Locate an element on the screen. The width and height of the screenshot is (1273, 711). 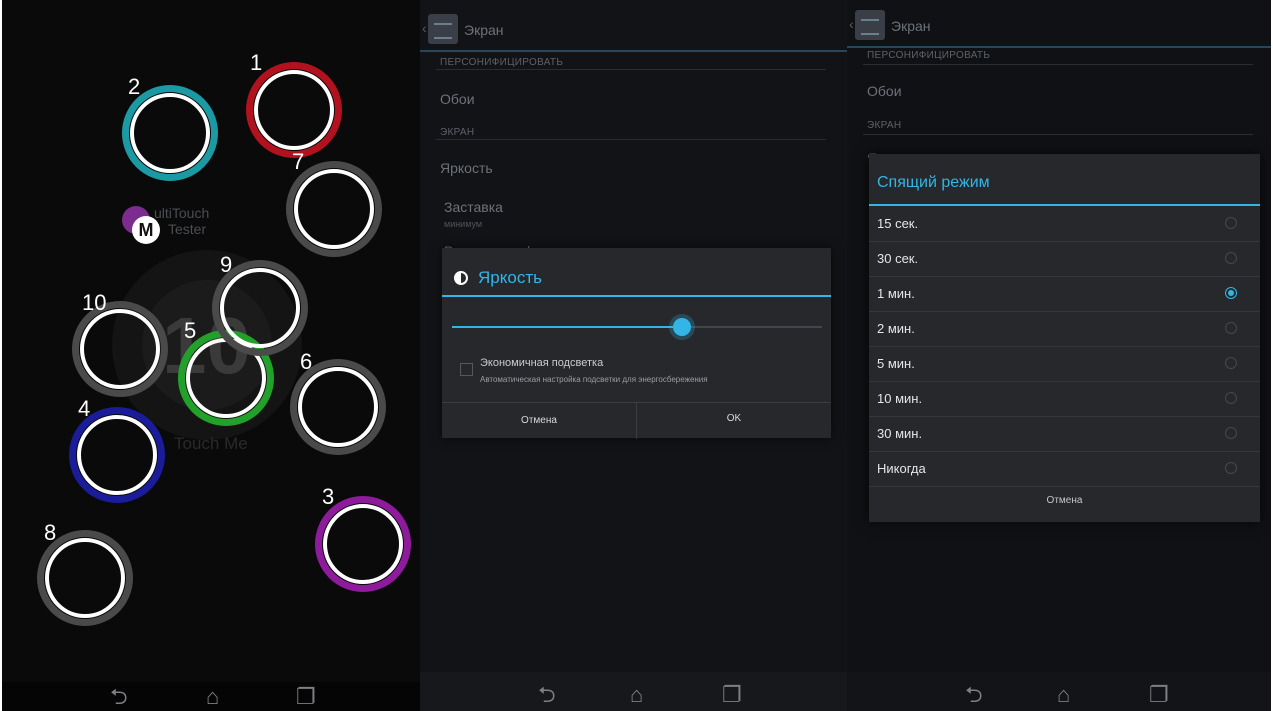
touch-me-label: Touch Me is located at coordinates (211, 443).